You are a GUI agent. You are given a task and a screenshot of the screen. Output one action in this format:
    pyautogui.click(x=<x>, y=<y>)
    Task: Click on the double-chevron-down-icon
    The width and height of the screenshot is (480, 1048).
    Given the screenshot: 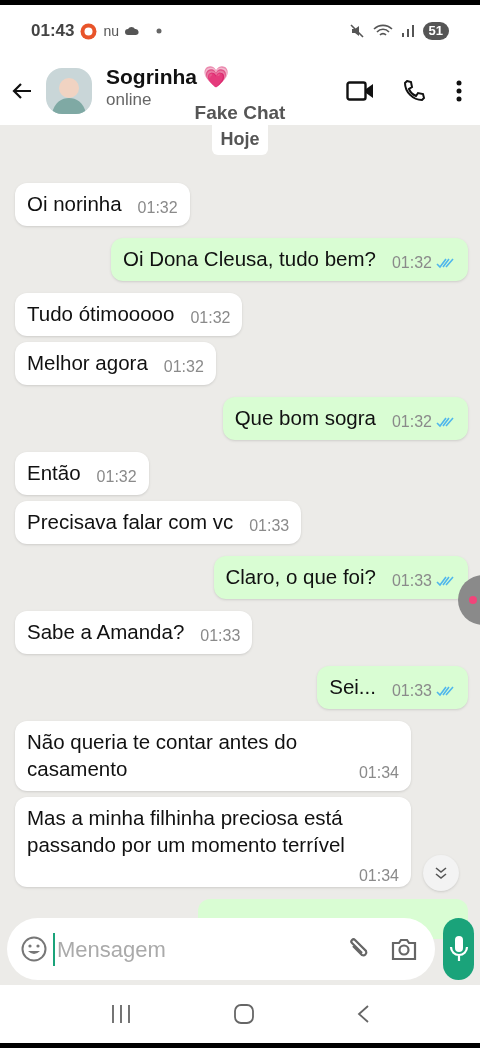 What is the action you would take?
    pyautogui.click(x=441, y=873)
    